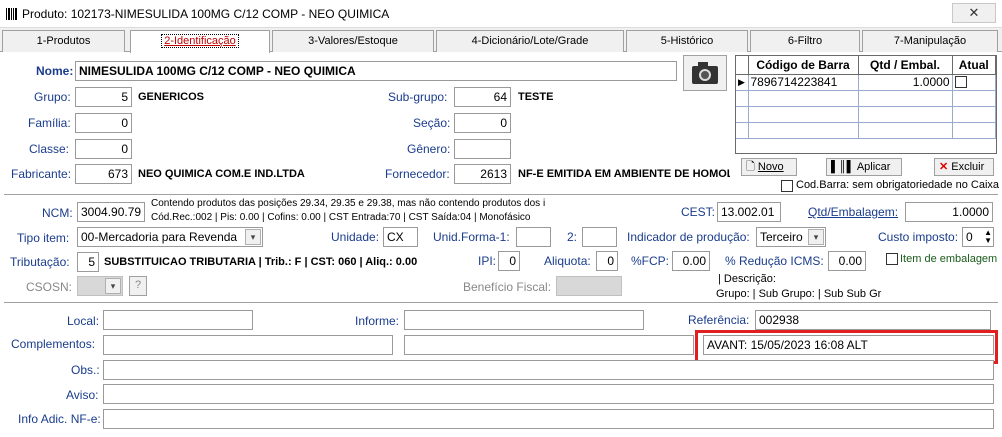  Describe the element at coordinates (471, 237) in the screenshot. I see `unid-forma-label: Unid.Forma-1:` at that location.